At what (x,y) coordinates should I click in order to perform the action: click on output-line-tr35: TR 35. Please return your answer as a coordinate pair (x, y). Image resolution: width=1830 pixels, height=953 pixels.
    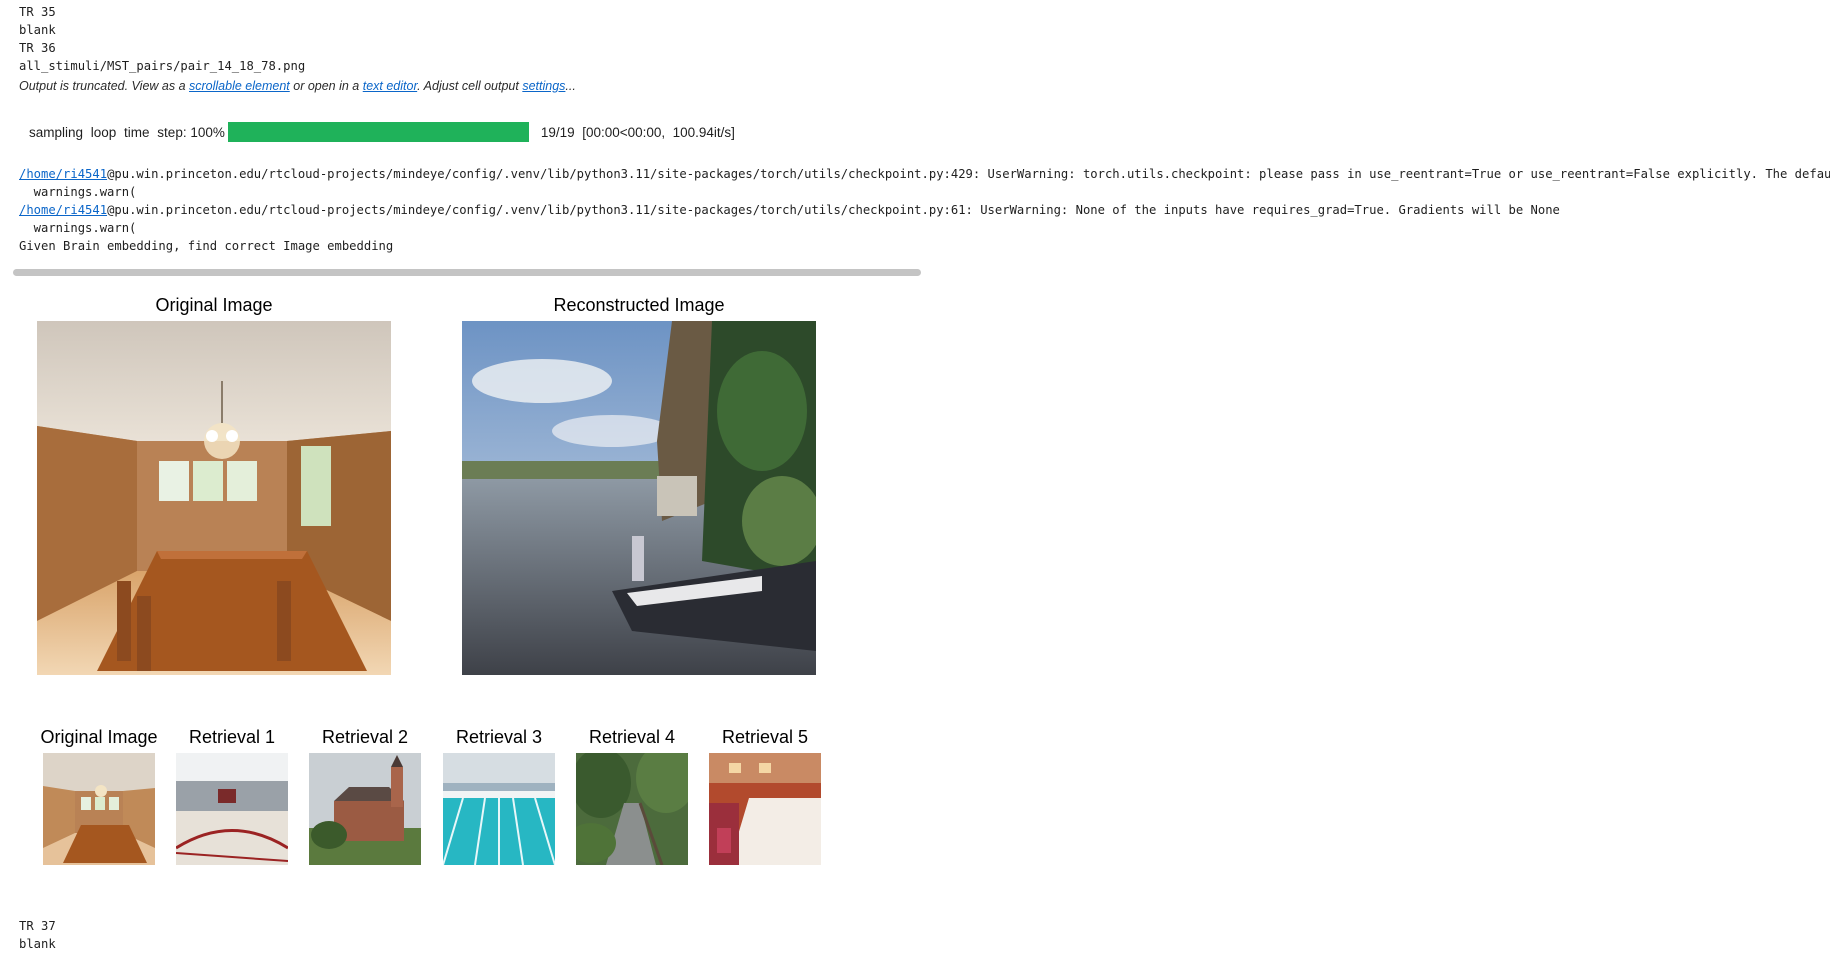
    Looking at the image, I should click on (37, 12).